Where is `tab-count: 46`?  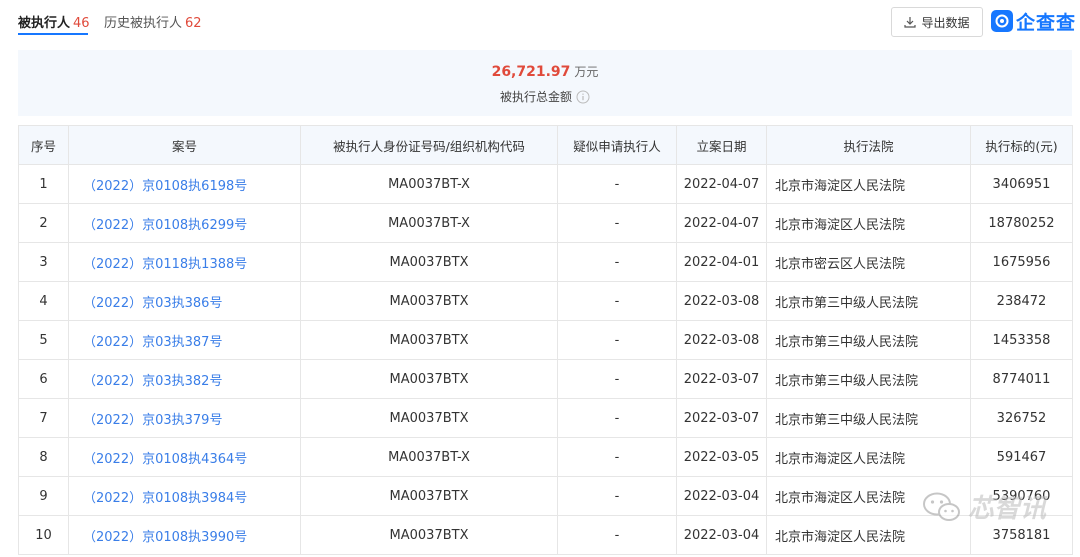
tab-count: 46 is located at coordinates (81, 23).